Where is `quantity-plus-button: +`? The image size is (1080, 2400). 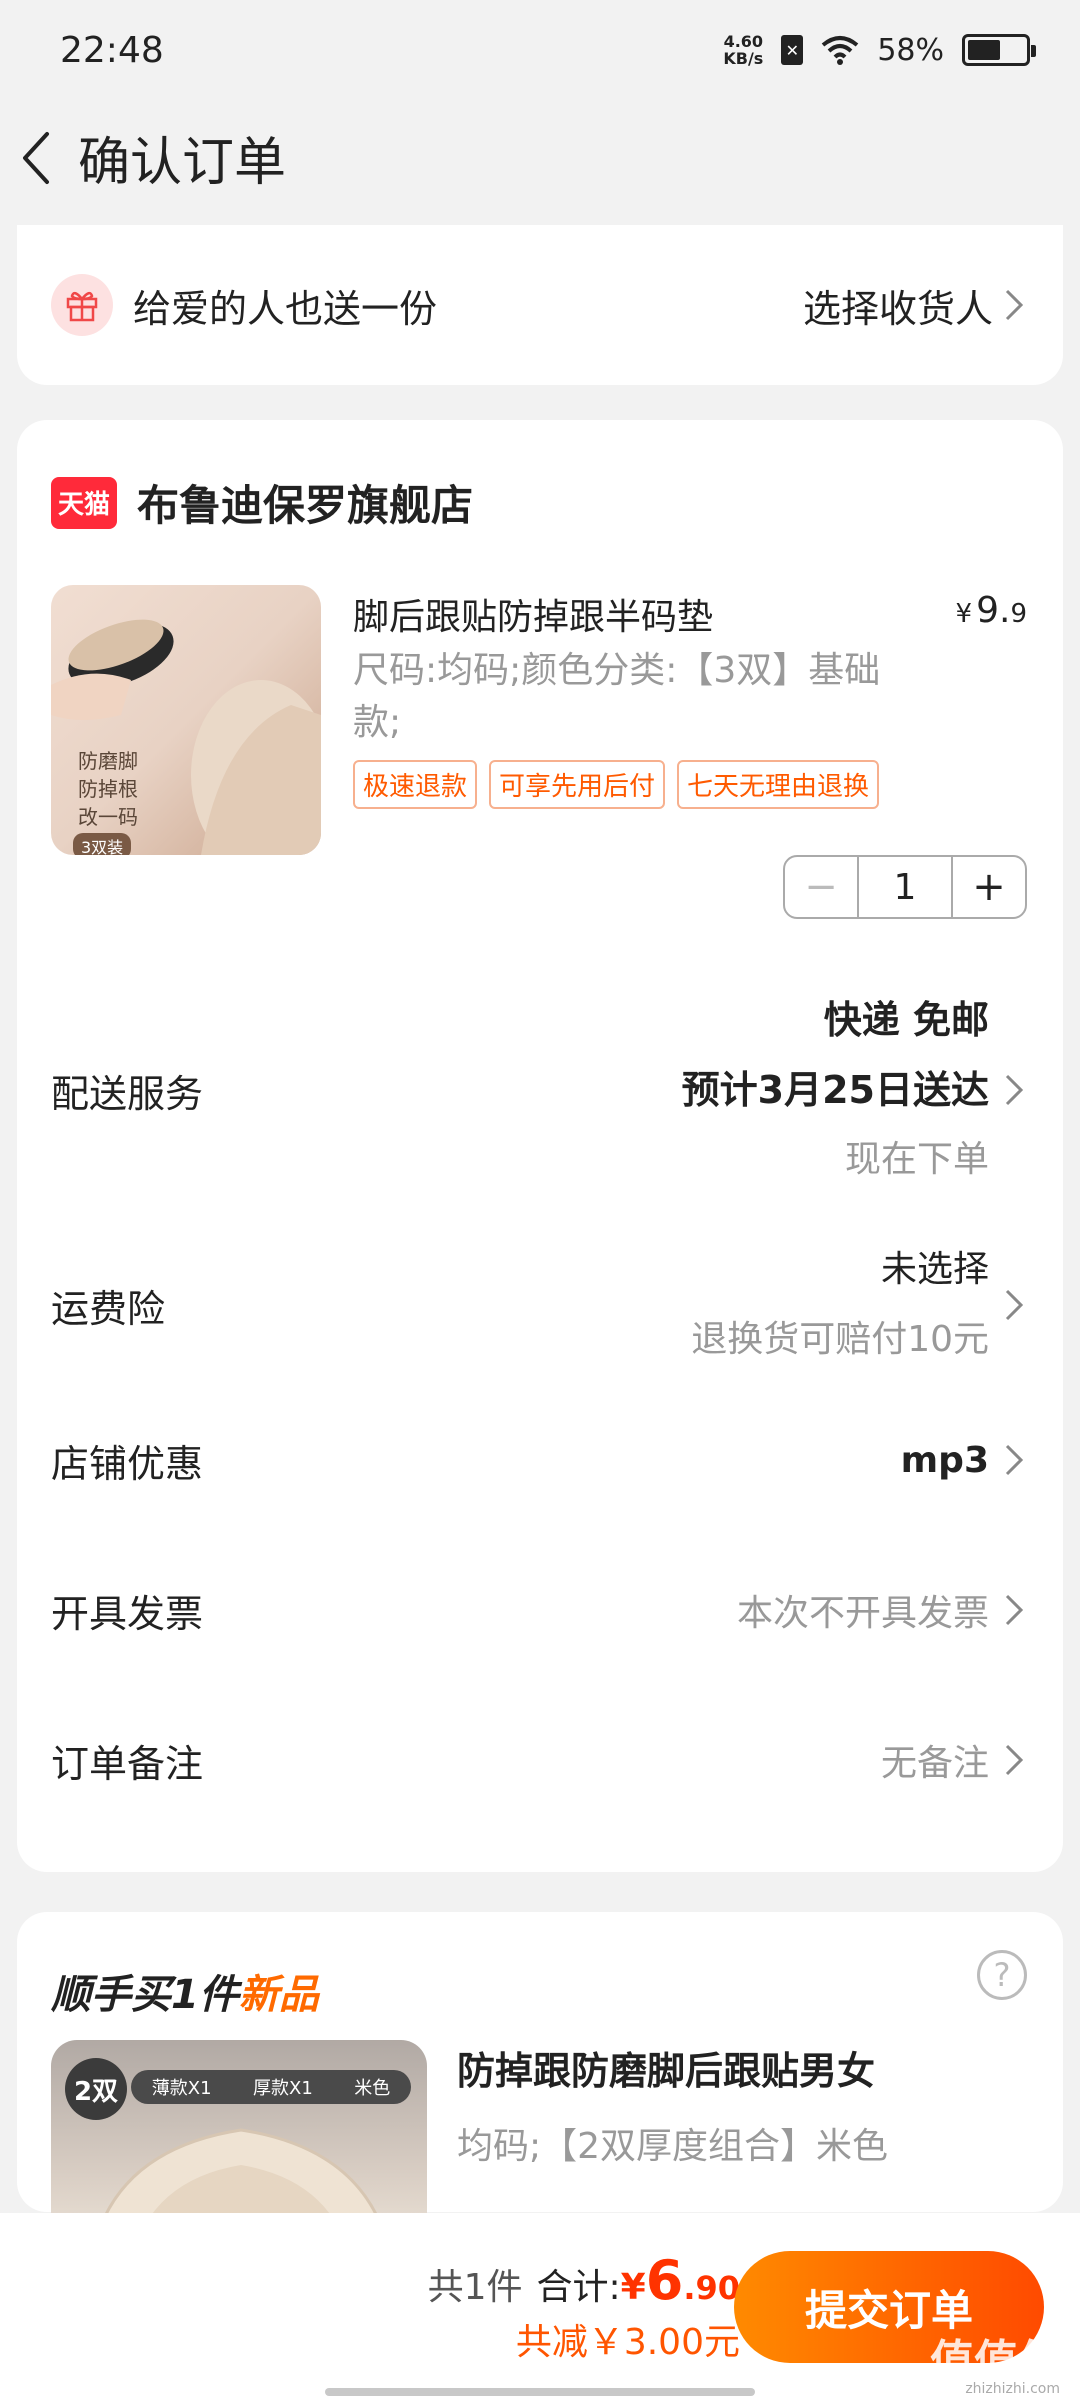
quantity-plus-button: + is located at coordinates (989, 887).